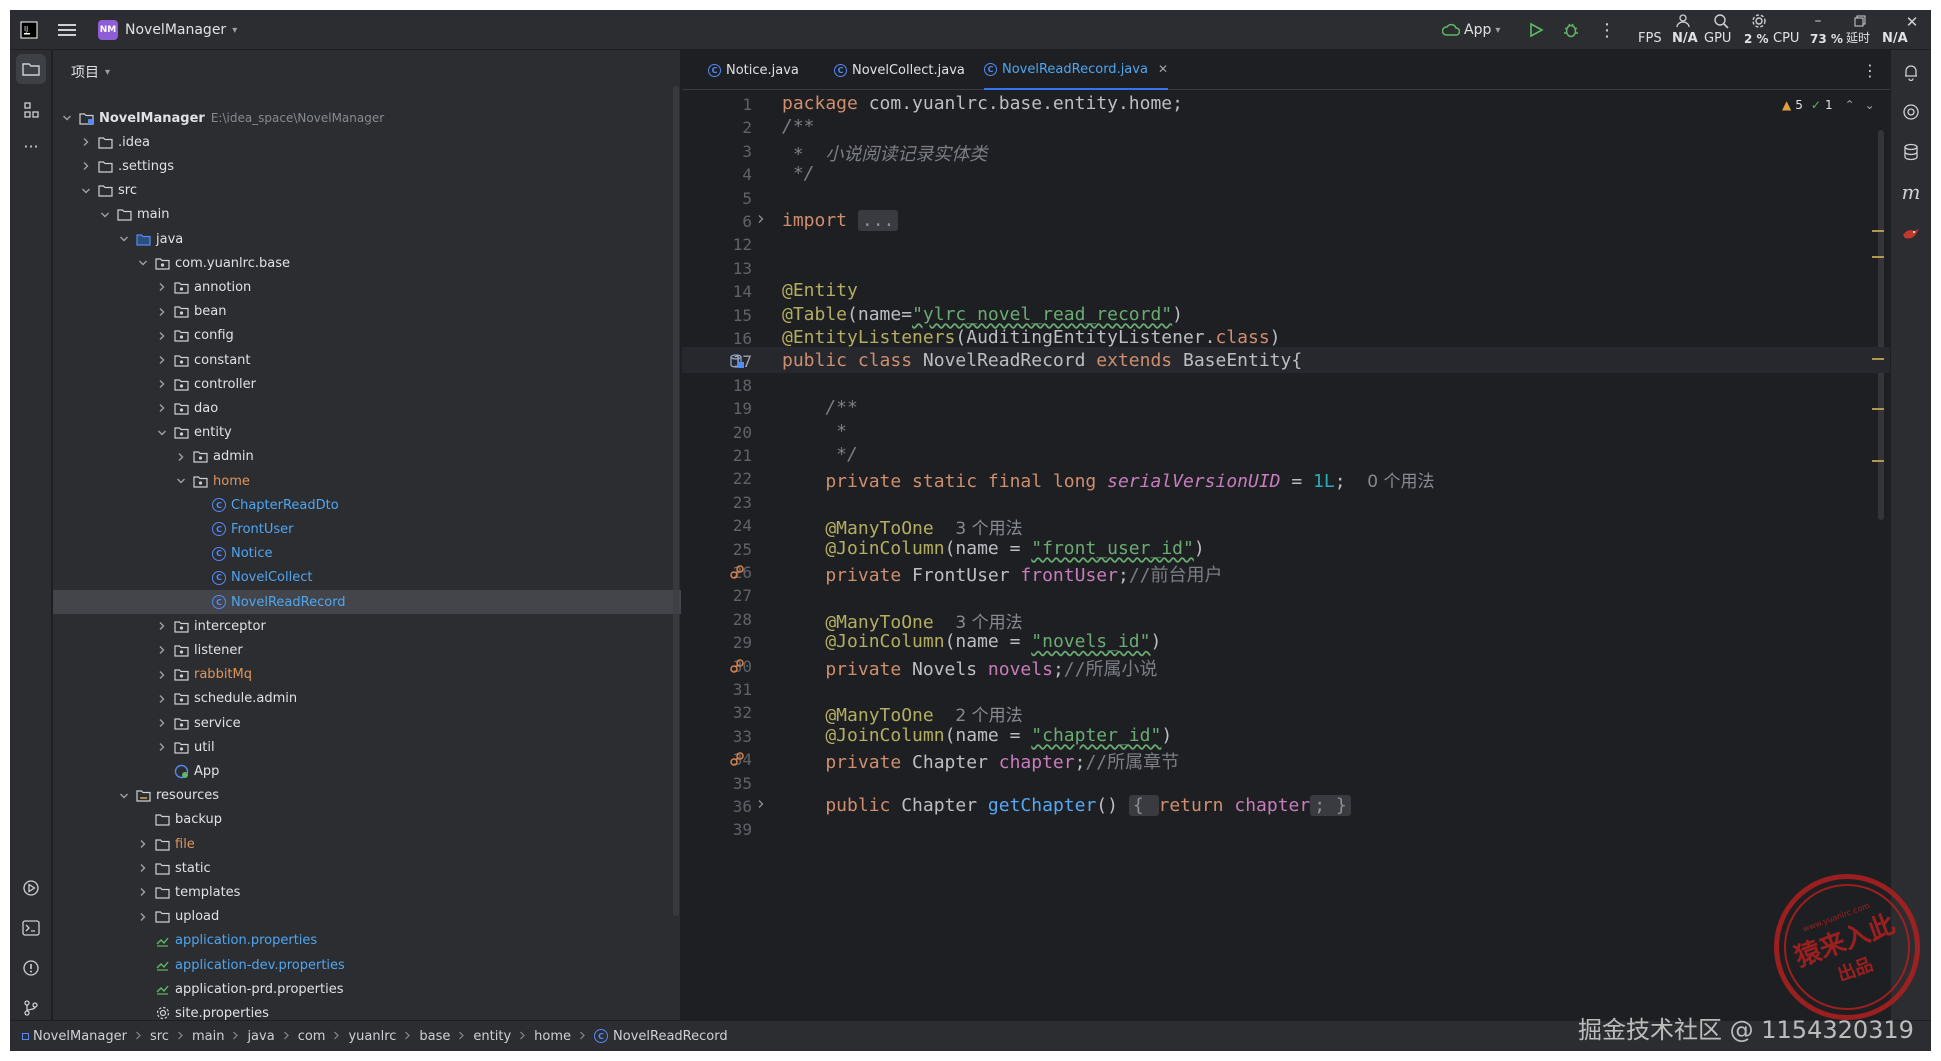  Describe the element at coordinates (80, 1036) in the screenshot. I see `breadcrumb-item: NovelManager` at that location.